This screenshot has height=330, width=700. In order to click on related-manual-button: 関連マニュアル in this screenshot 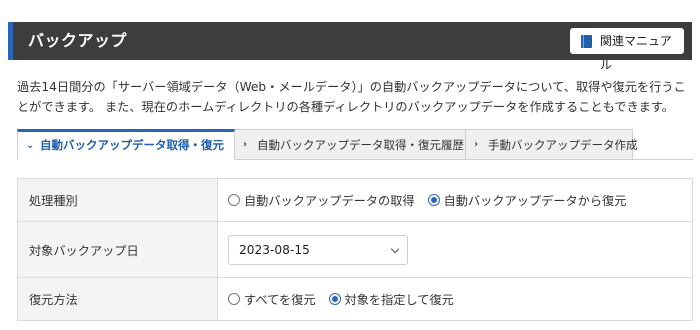, I will do `click(627, 50)`.